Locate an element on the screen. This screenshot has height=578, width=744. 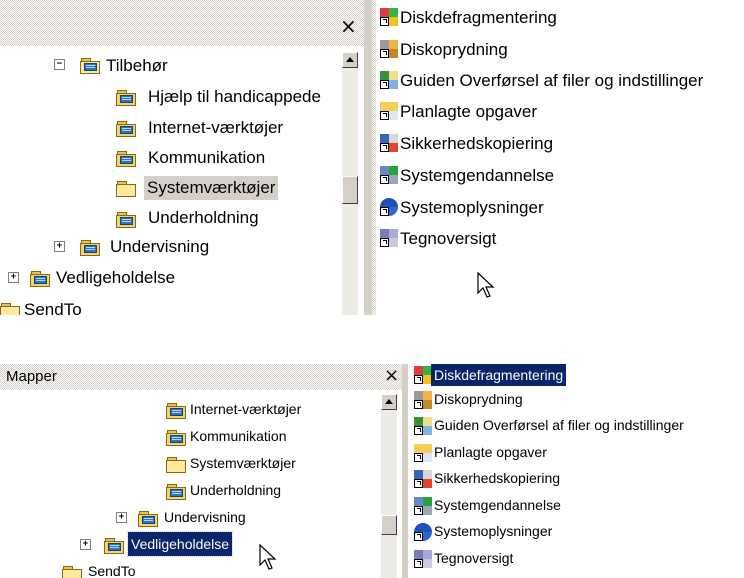
list-item-label-selected: Diskdefragmentering is located at coordinates (499, 375).